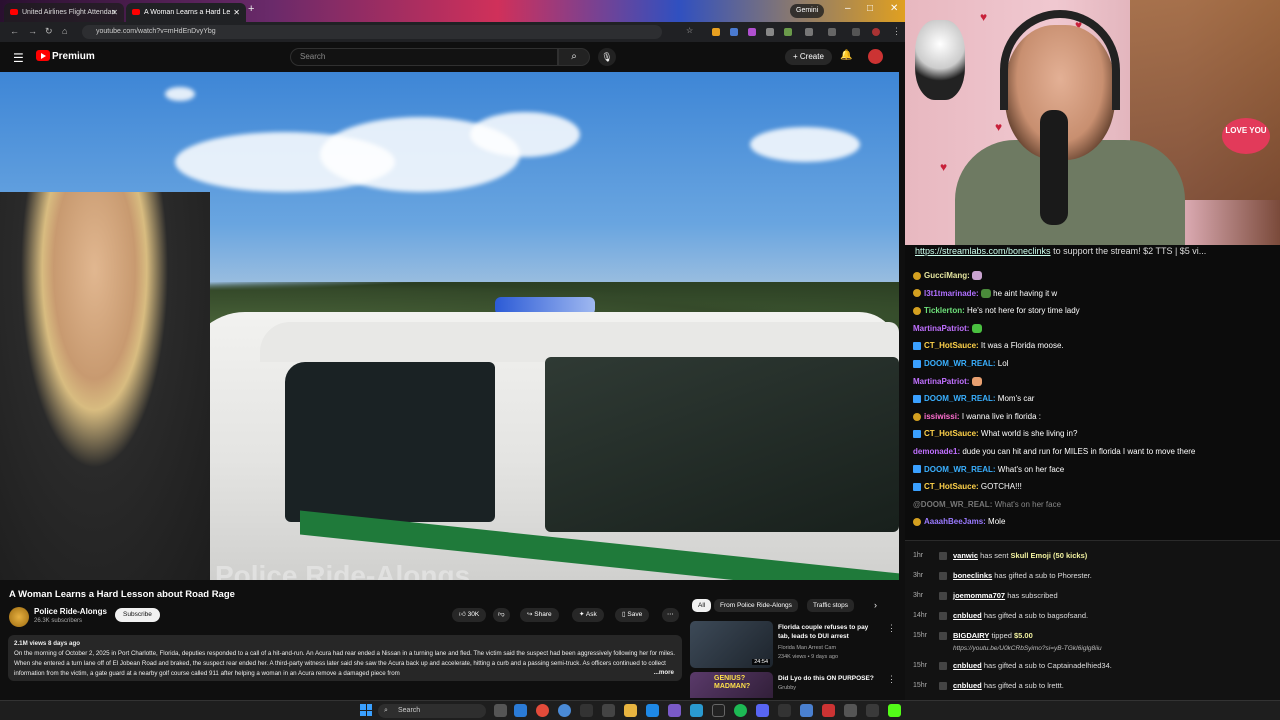 Image resolution: width=1280 pixels, height=720 pixels. I want to click on recommended-channel: Grubby, so click(787, 688).